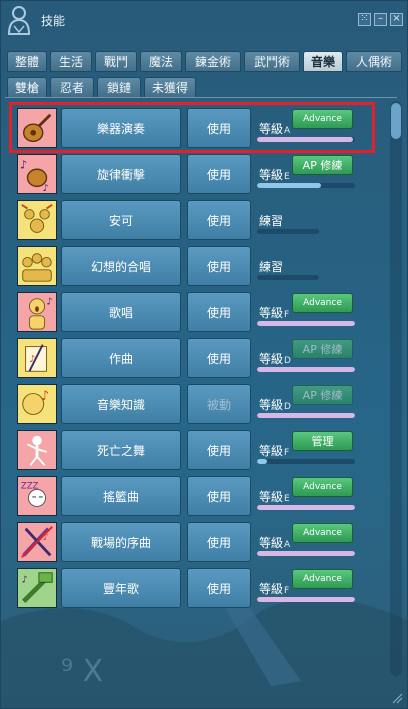 The height and width of the screenshot is (709, 408). I want to click on skill-row: 安可 使用 練習, so click(195, 221).